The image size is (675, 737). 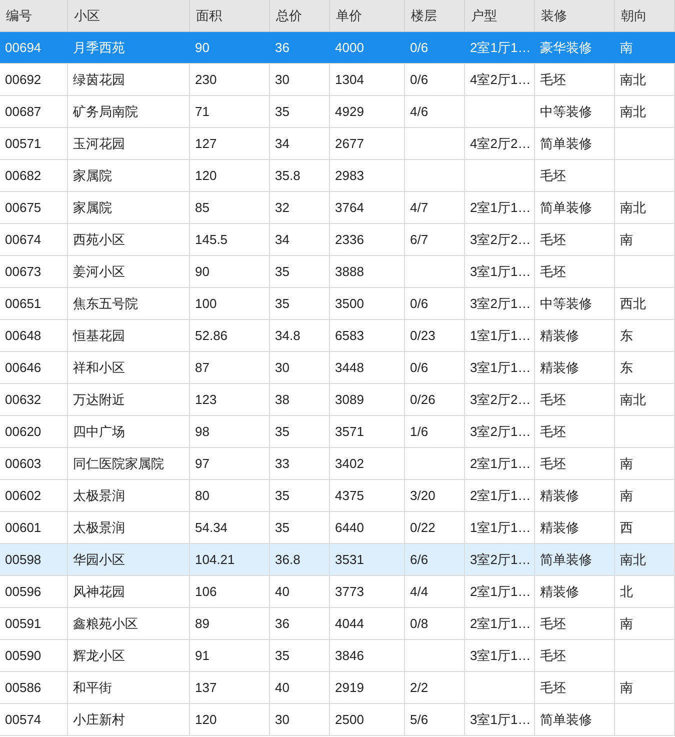 What do you see at coordinates (23, 495) in the screenshot?
I see `table-cell-text: 00602` at bounding box center [23, 495].